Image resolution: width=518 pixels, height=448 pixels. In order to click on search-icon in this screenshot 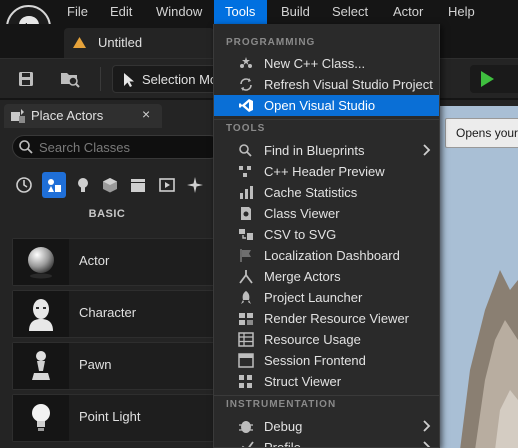, I will do `click(26, 147)`.